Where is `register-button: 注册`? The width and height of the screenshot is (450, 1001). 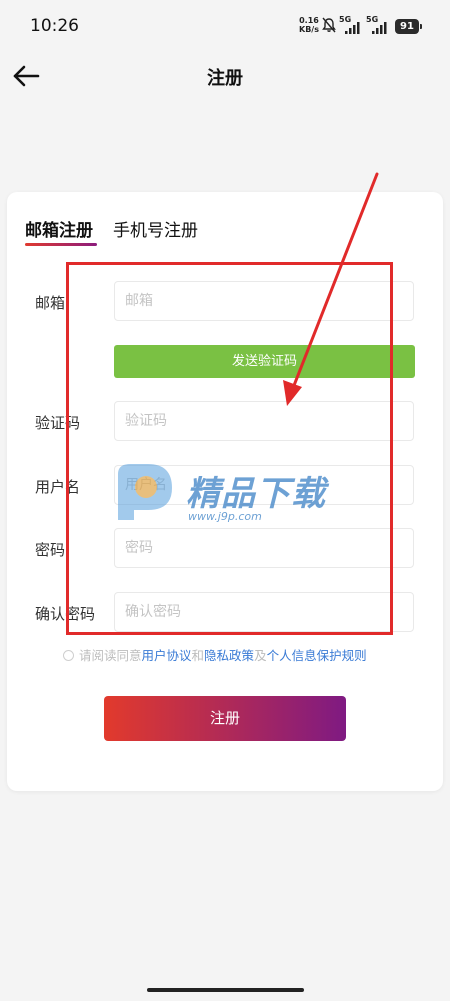
register-button: 注册 is located at coordinates (225, 718).